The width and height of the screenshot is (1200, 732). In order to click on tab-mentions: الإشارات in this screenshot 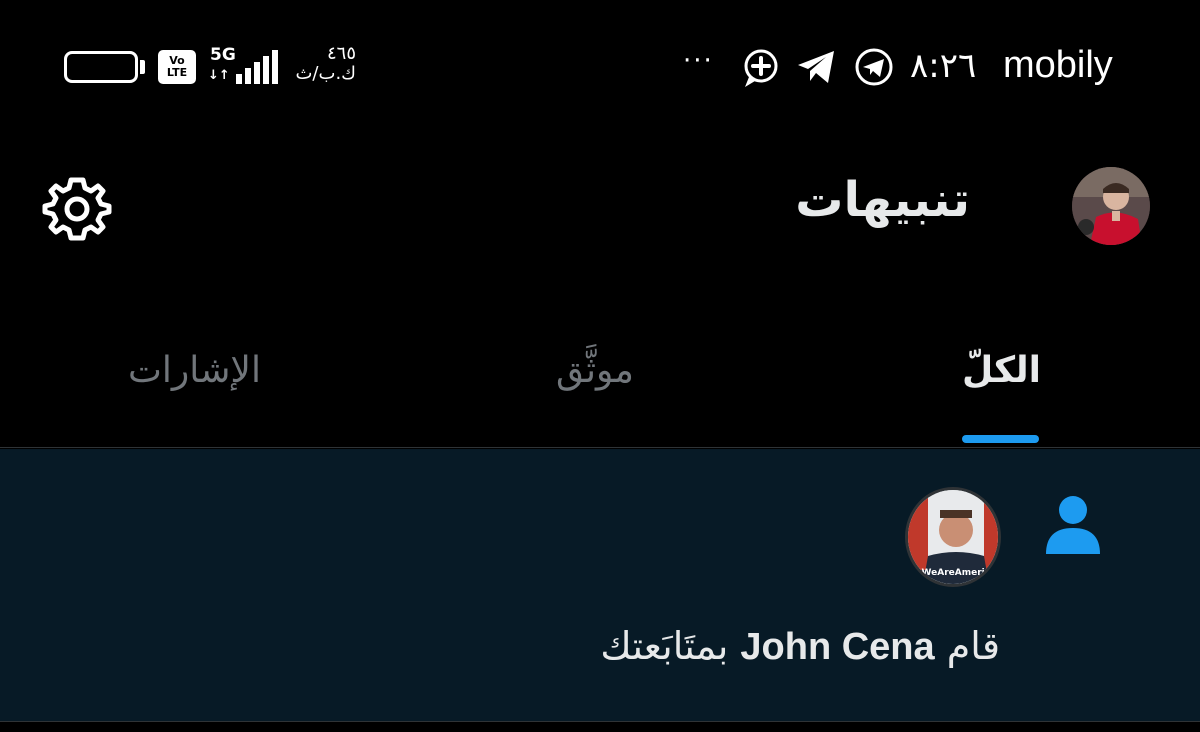, I will do `click(194, 370)`.